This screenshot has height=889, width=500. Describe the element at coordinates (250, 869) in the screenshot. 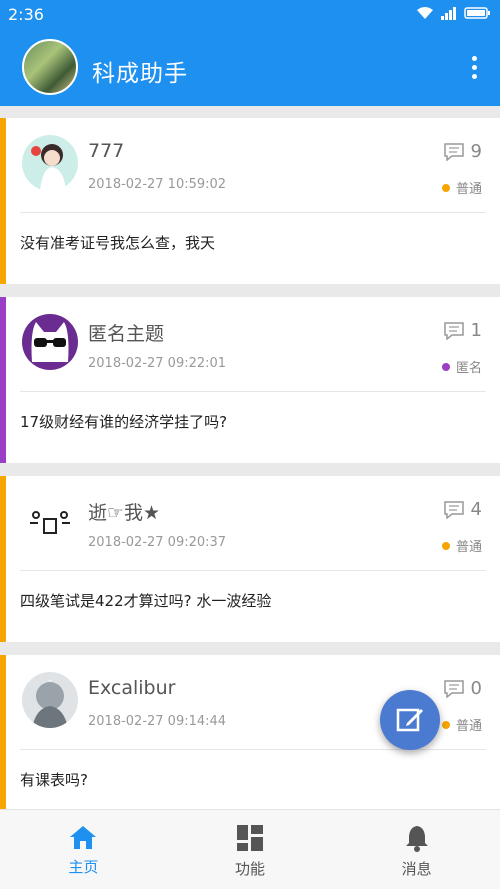

I see `nav-functions-label: 功能` at that location.